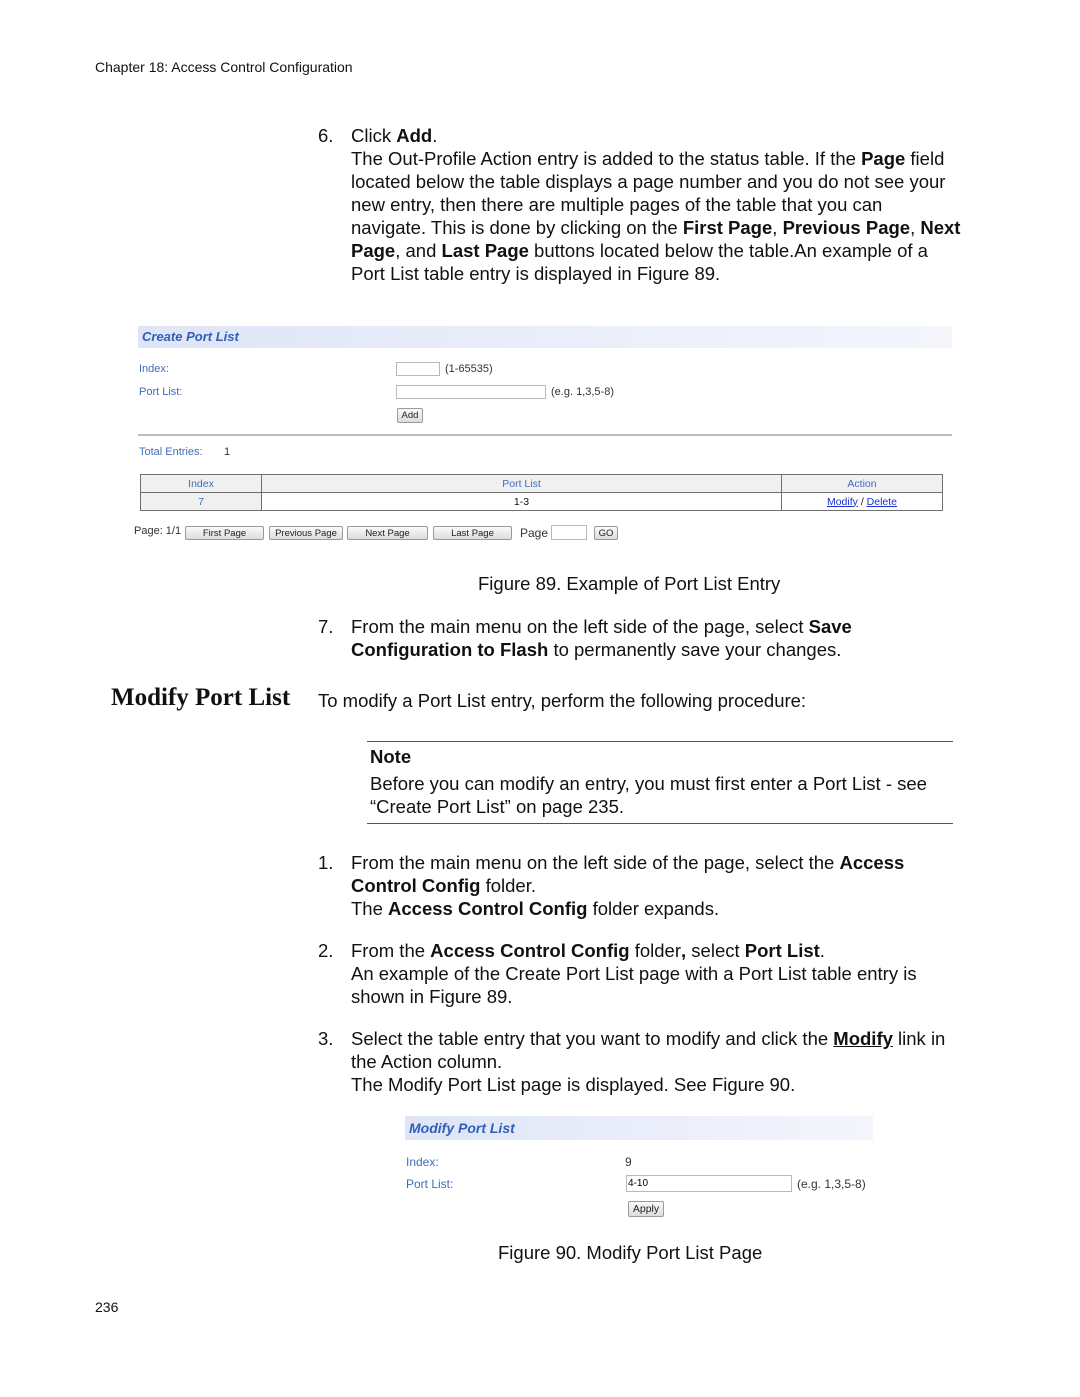 This screenshot has width=1080, height=1397. I want to click on page-number-input, so click(569, 532).